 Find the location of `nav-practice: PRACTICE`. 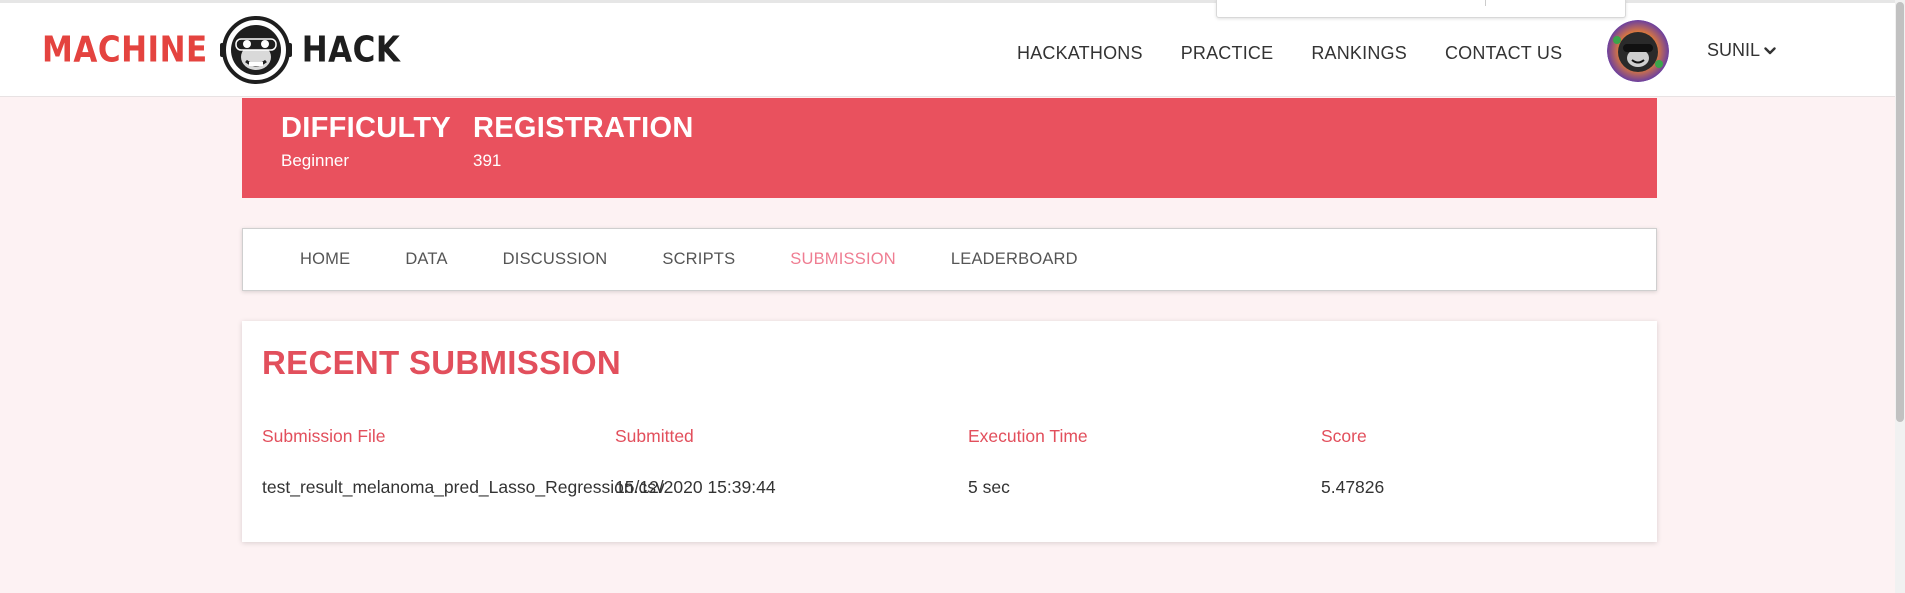

nav-practice: PRACTICE is located at coordinates (1227, 53).